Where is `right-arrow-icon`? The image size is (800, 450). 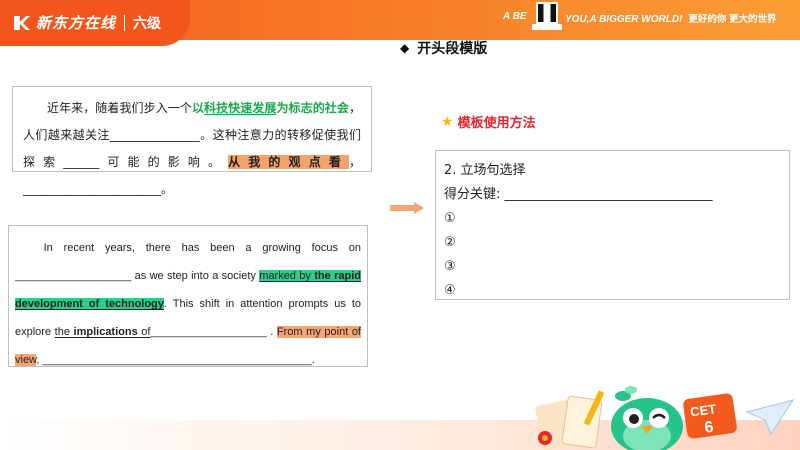
right-arrow-icon is located at coordinates (407, 208).